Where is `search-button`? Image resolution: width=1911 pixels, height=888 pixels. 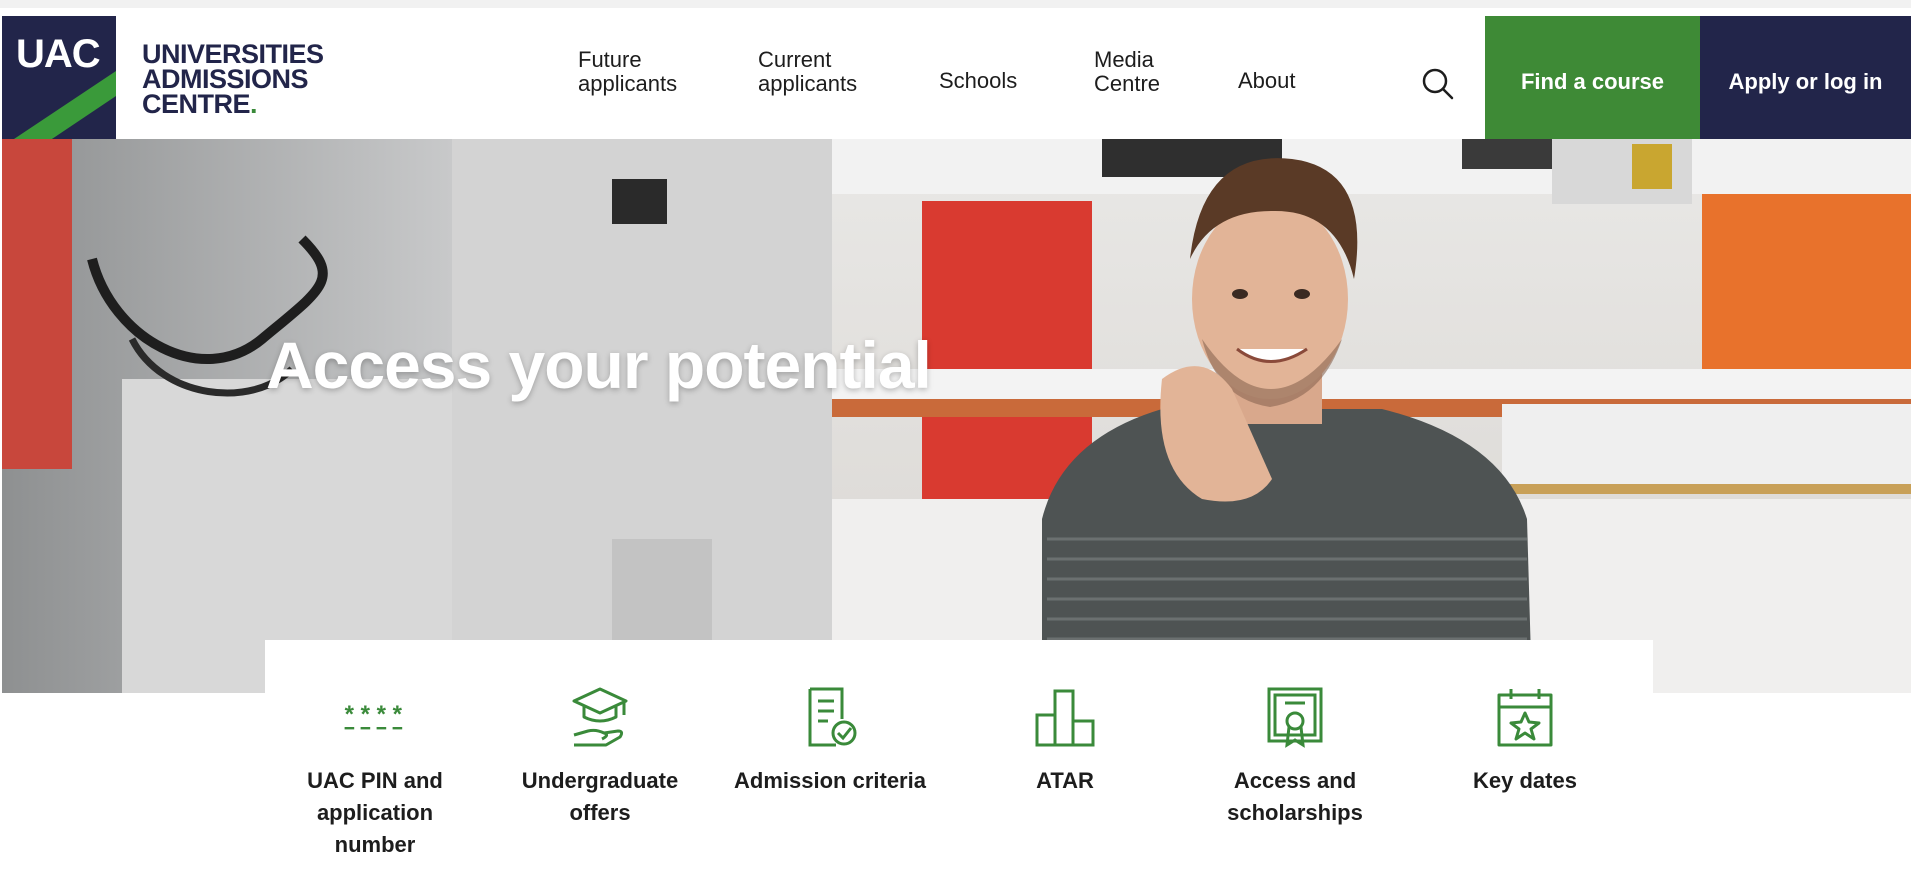 search-button is located at coordinates (1438, 84).